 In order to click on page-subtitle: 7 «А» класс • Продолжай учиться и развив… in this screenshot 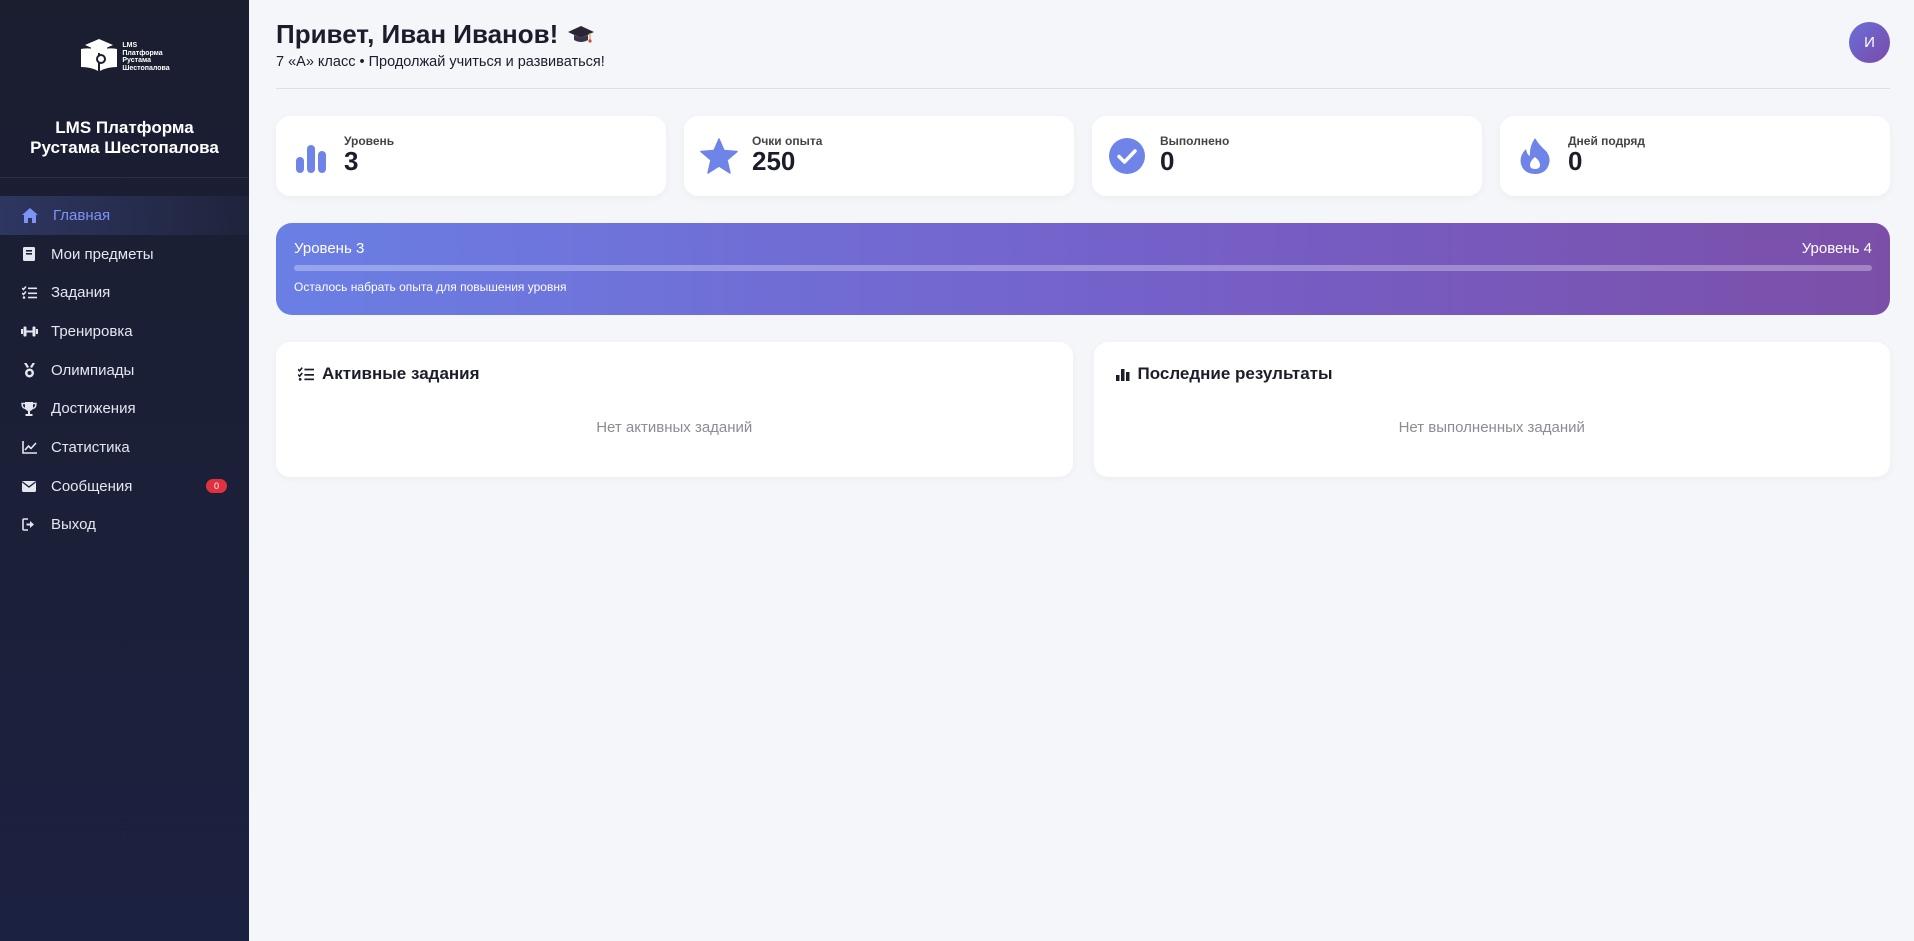, I will do `click(440, 62)`.